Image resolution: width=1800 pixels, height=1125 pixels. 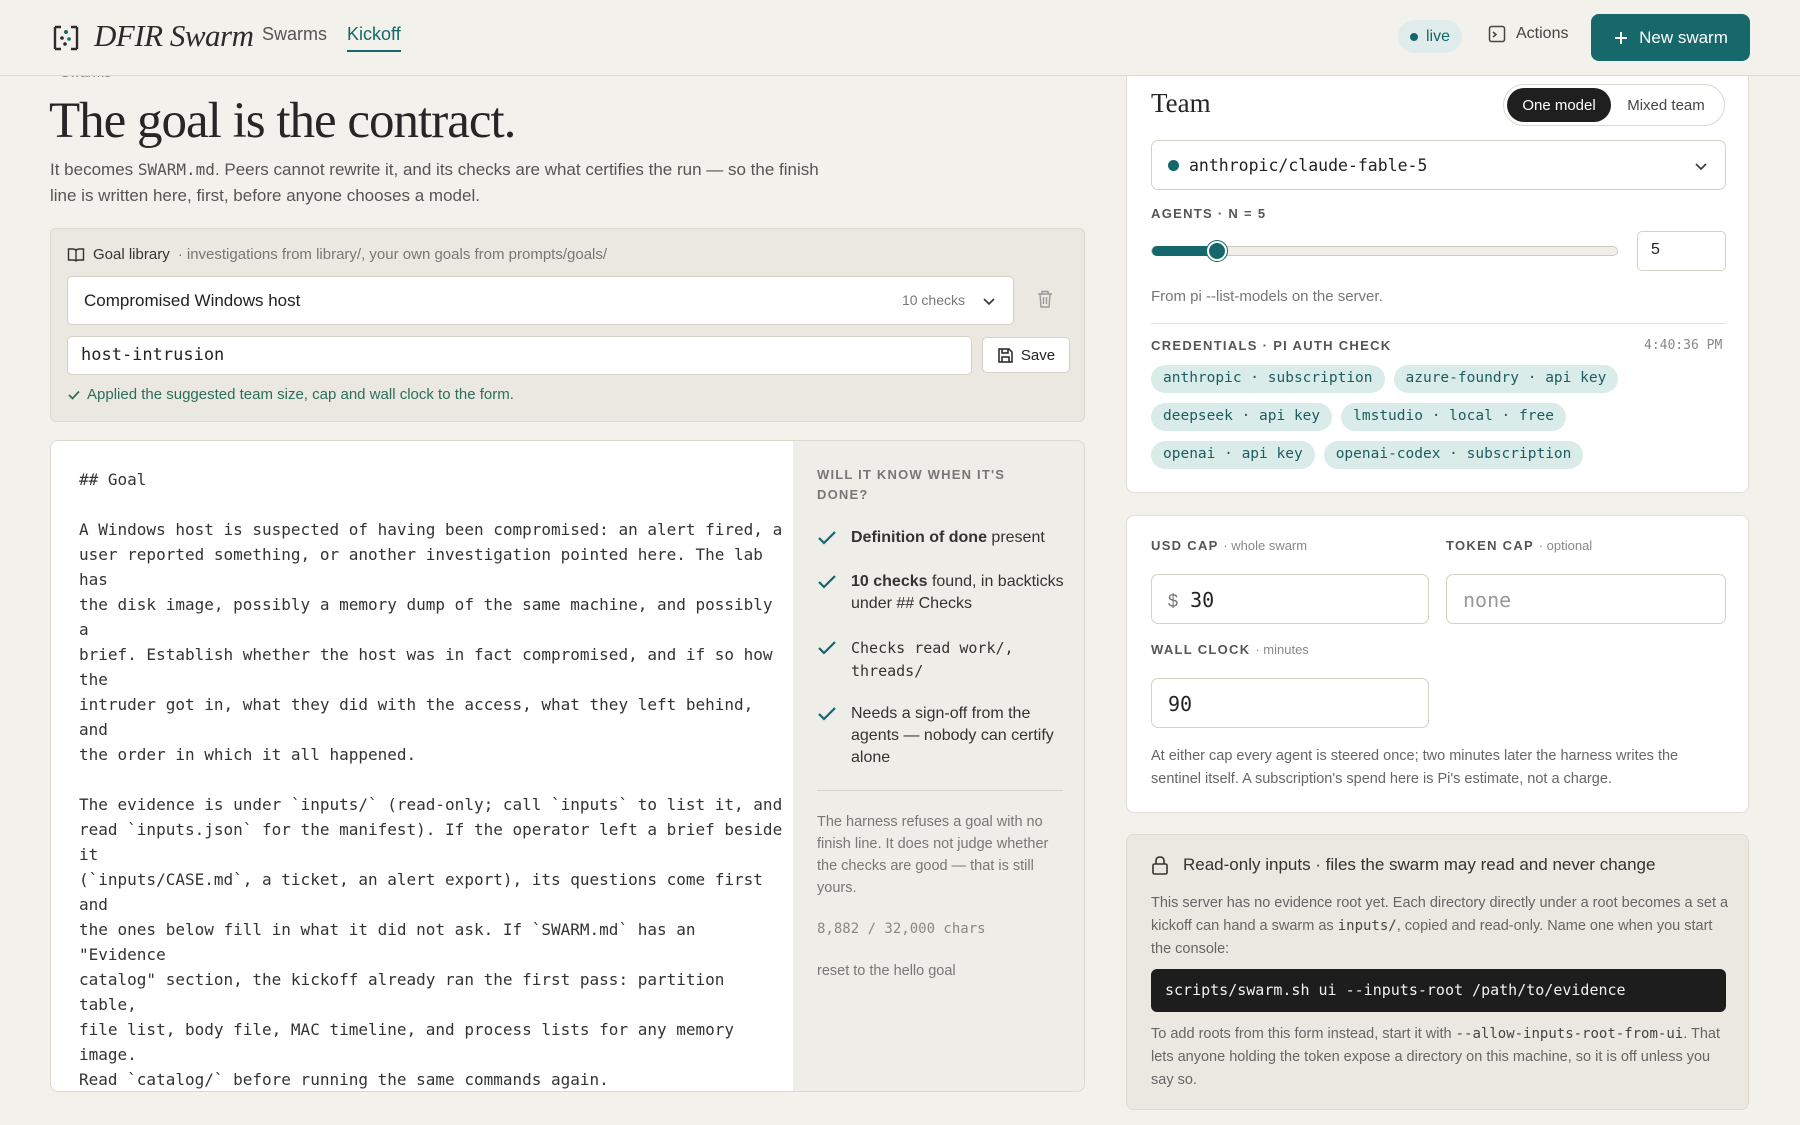 What do you see at coordinates (1453, 417) in the screenshot?
I see `credential-chip: lmstudio · local · free` at bounding box center [1453, 417].